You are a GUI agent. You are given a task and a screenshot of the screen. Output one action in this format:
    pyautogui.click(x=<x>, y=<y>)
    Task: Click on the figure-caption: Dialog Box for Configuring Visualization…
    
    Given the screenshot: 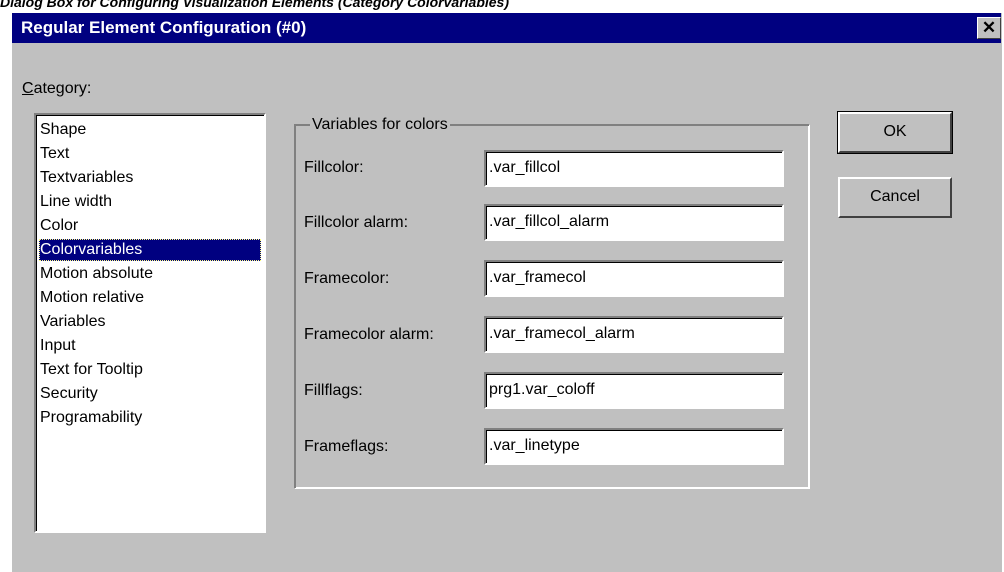 What is the action you would take?
    pyautogui.click(x=254, y=5)
    